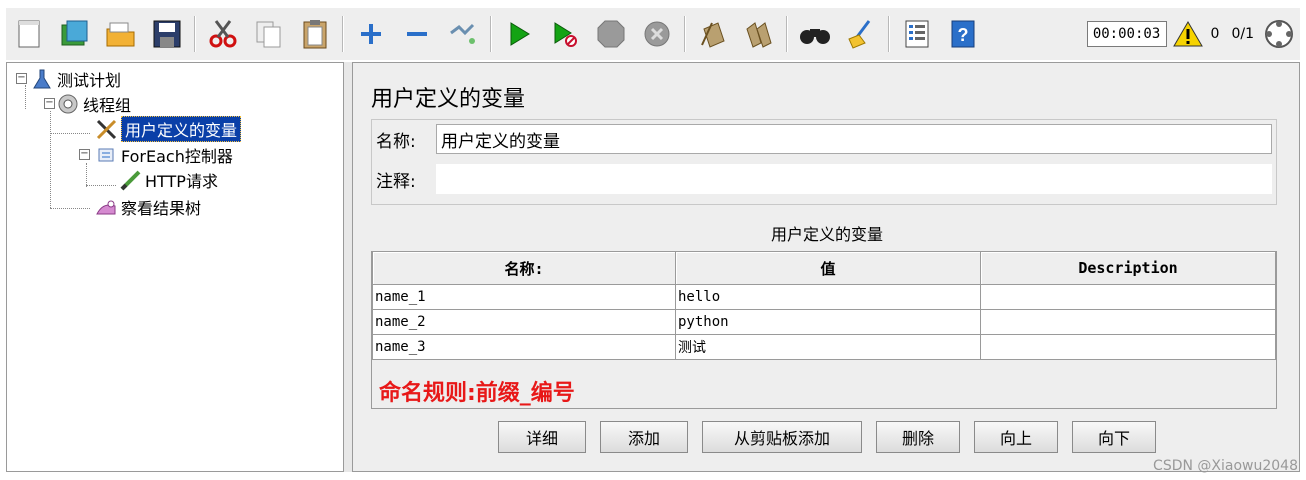 The image size is (1306, 480). Describe the element at coordinates (1128, 268) in the screenshot. I see `column-header-description: Description` at that location.